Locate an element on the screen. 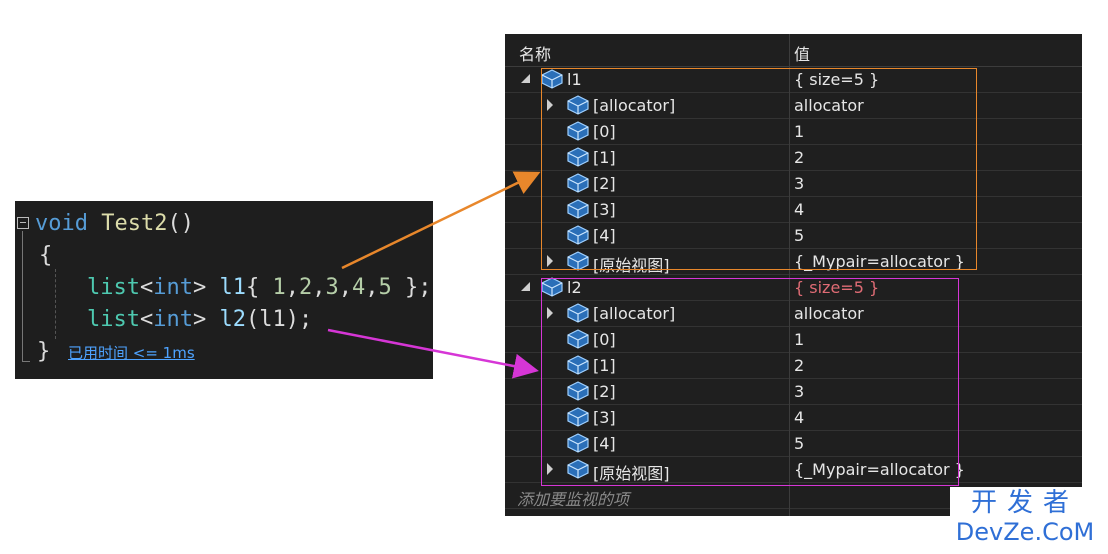  watermark-cn: 开发者 is located at coordinates (1024, 503).